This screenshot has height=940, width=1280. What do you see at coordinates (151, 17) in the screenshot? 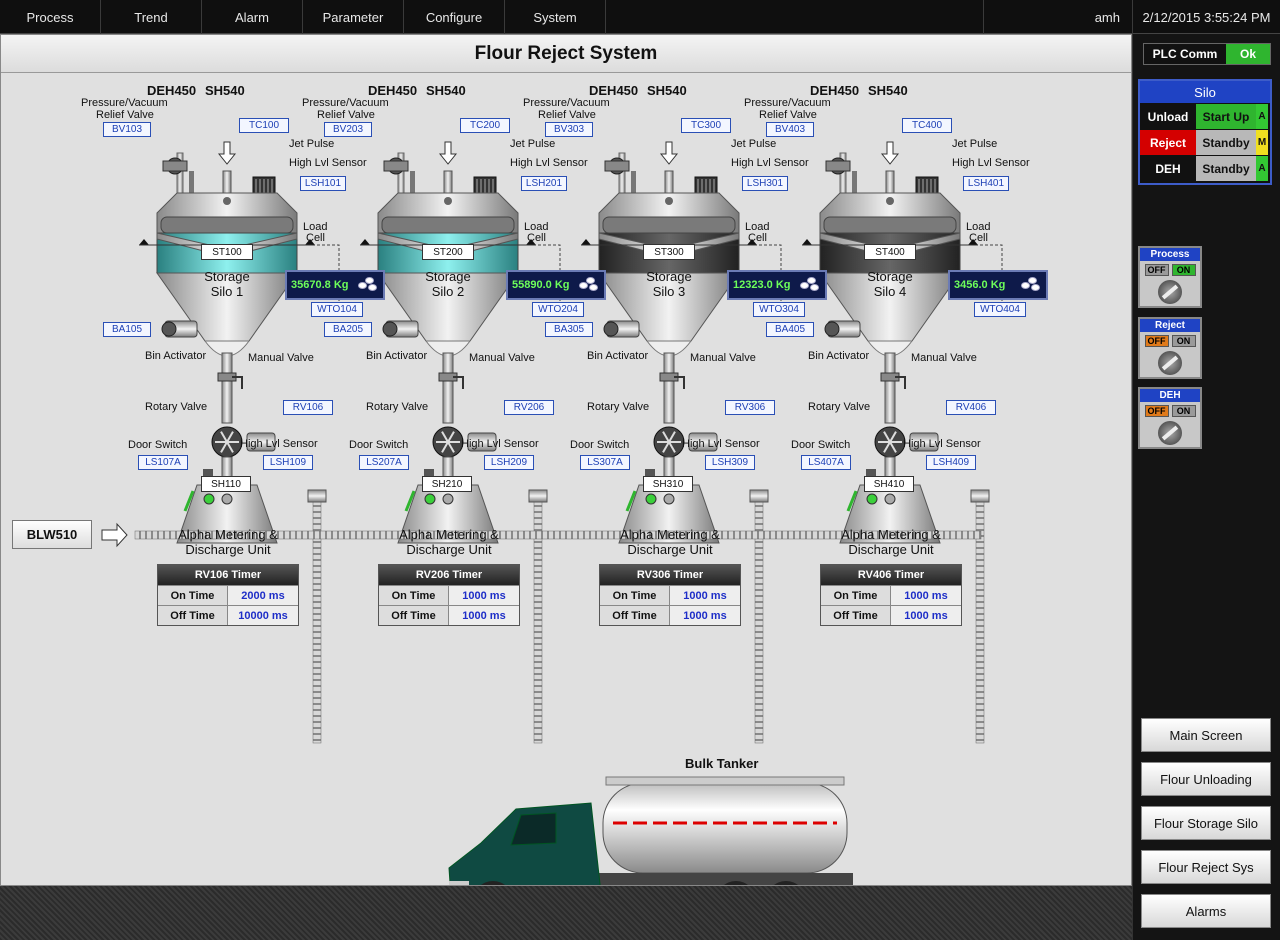
I see `tab-trend: Trend` at bounding box center [151, 17].